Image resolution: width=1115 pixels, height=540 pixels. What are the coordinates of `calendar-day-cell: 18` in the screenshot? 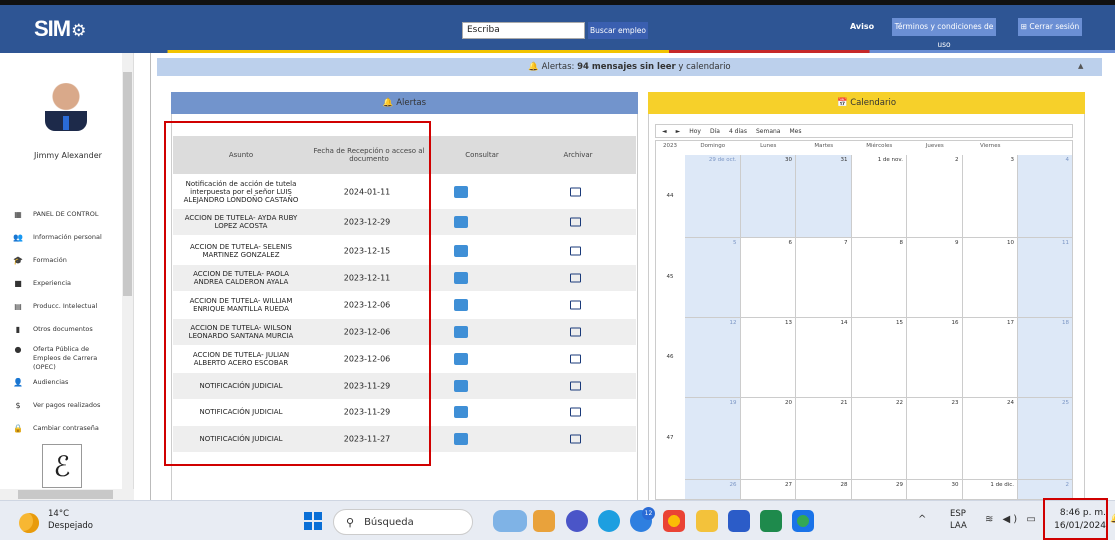 It's located at (1045, 358).